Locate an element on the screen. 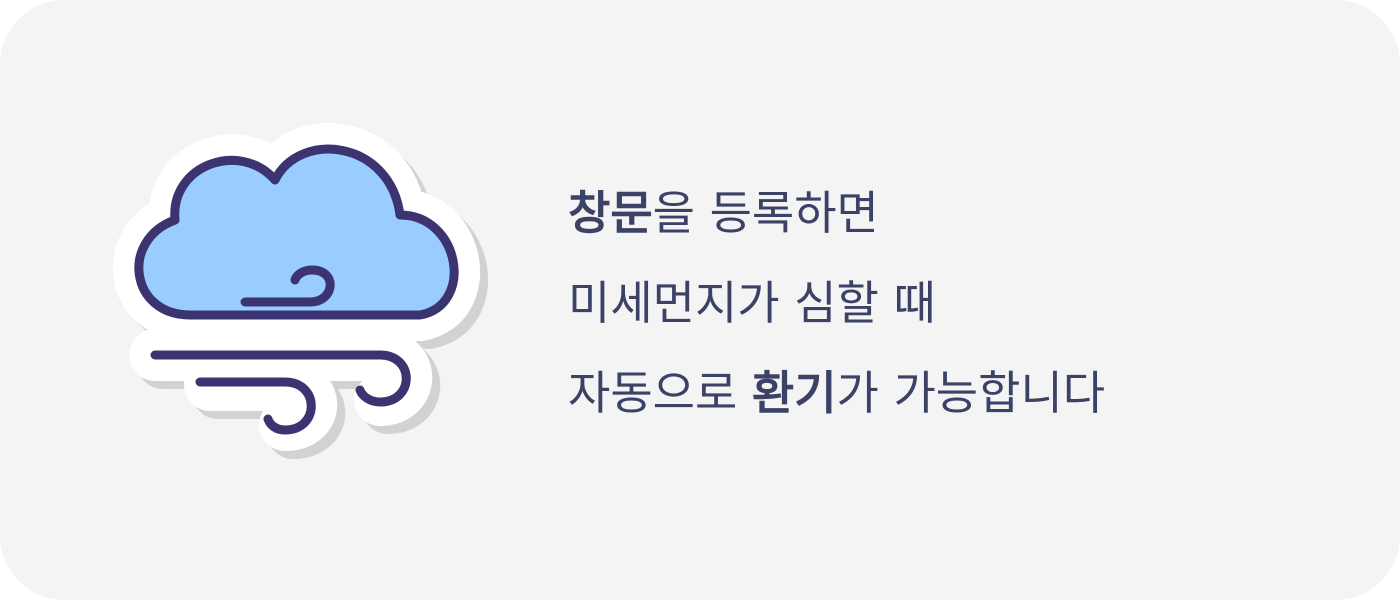 The image size is (1400, 600). message-line-2: 미세먼지가 심할 때 is located at coordinates (752, 303).